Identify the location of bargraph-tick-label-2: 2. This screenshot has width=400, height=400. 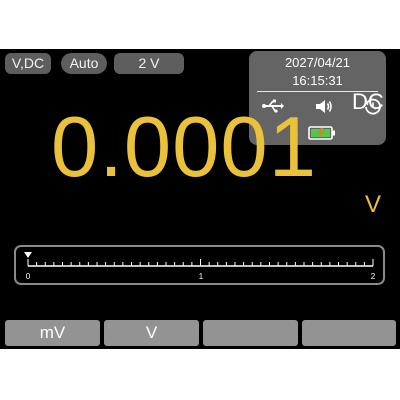
(373, 276).